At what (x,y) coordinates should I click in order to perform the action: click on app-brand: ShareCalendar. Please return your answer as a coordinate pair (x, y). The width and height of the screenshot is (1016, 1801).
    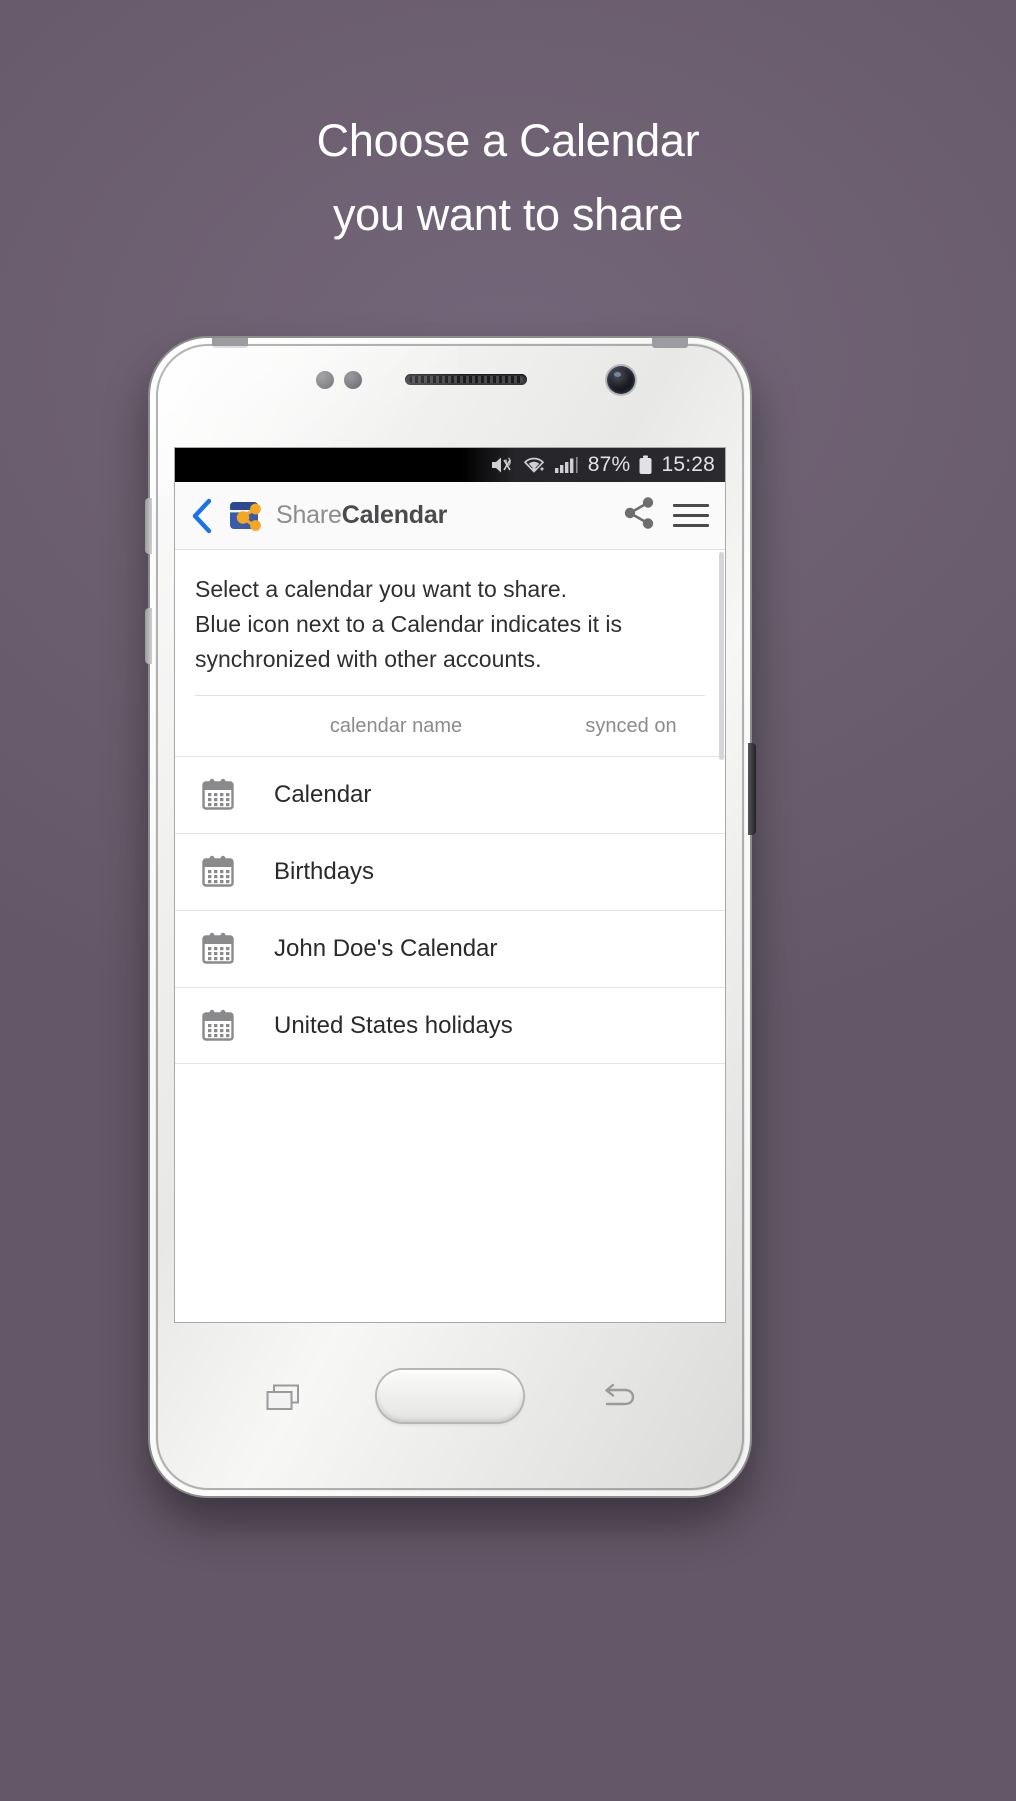
    Looking at the image, I should click on (417, 516).